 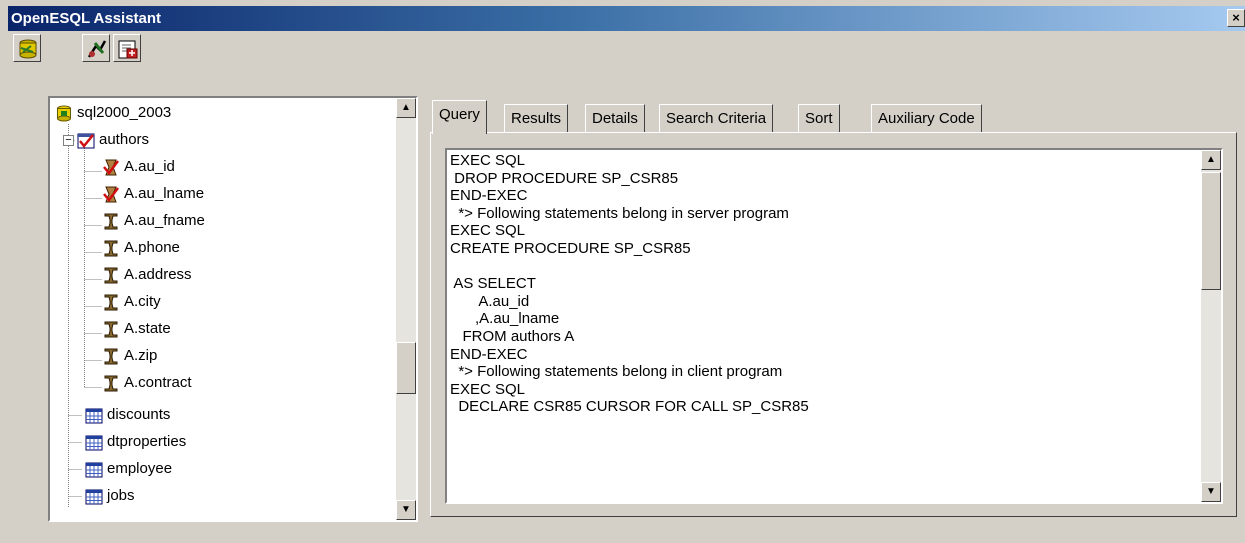 I want to click on code-scroll-down-button: ▼, so click(x=1211, y=492).